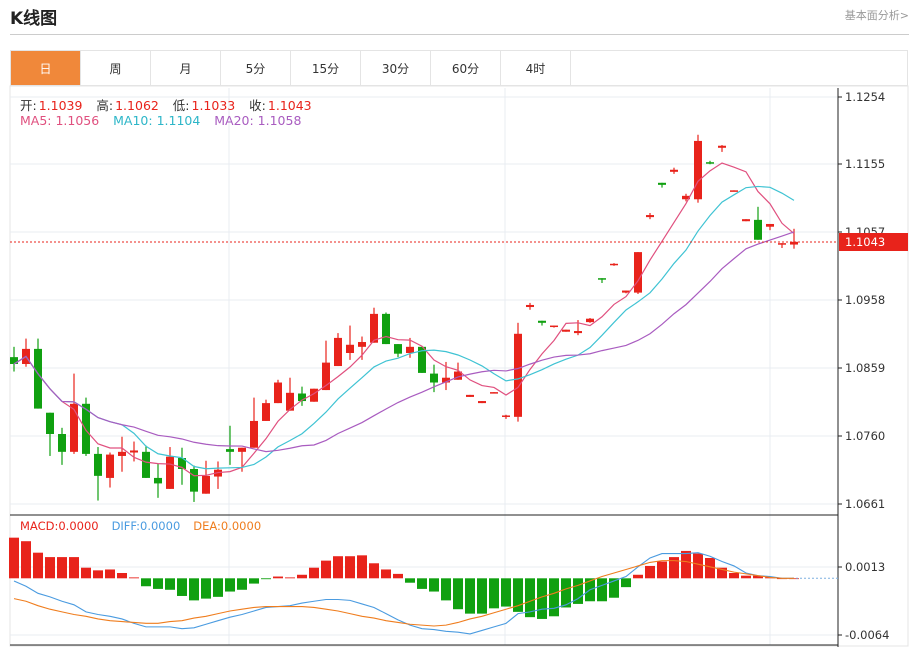 Image resolution: width=917 pixels, height=647 pixels. I want to click on period-tabs: 日 周 月 5分 15分 30分 60分 4时, so click(459, 68).